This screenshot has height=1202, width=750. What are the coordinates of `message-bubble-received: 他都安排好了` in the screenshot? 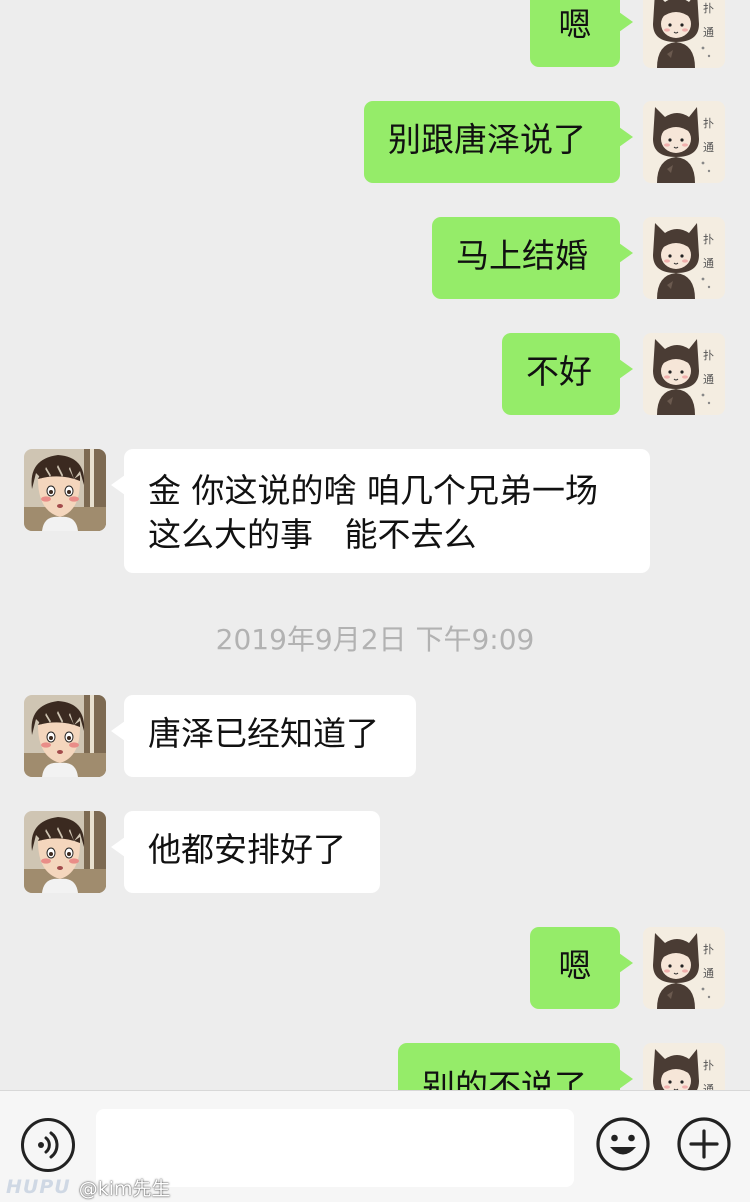 It's located at (245, 852).